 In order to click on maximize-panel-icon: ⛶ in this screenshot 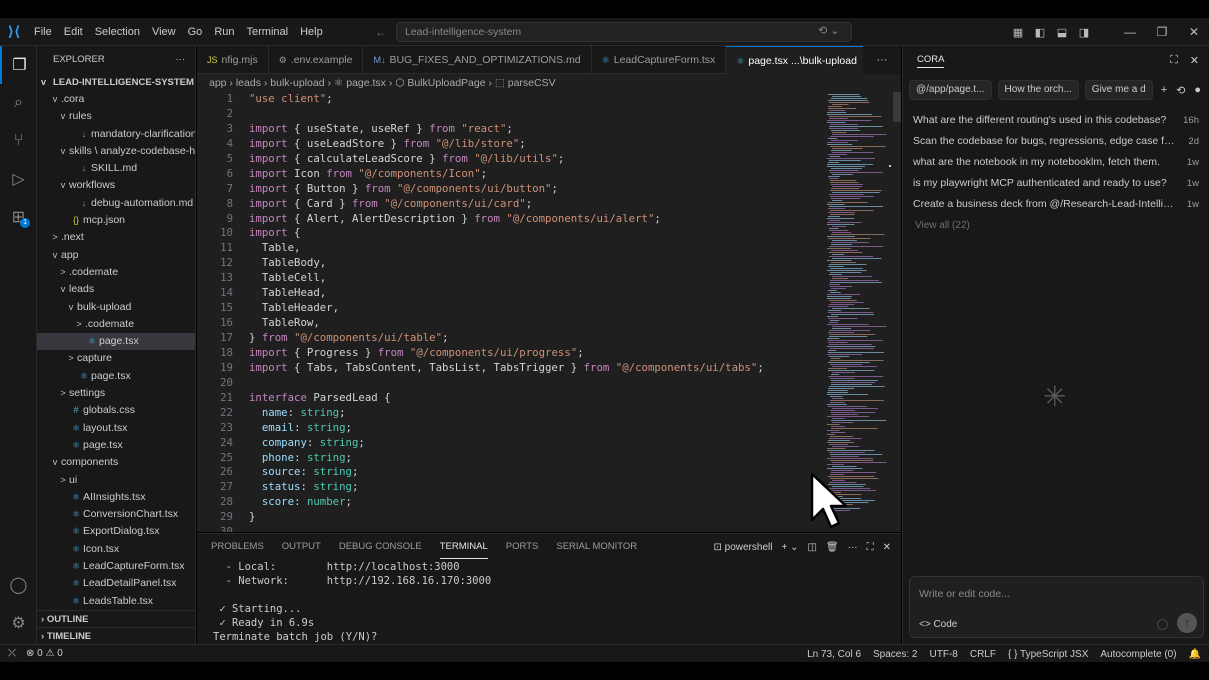, I will do `click(870, 547)`.